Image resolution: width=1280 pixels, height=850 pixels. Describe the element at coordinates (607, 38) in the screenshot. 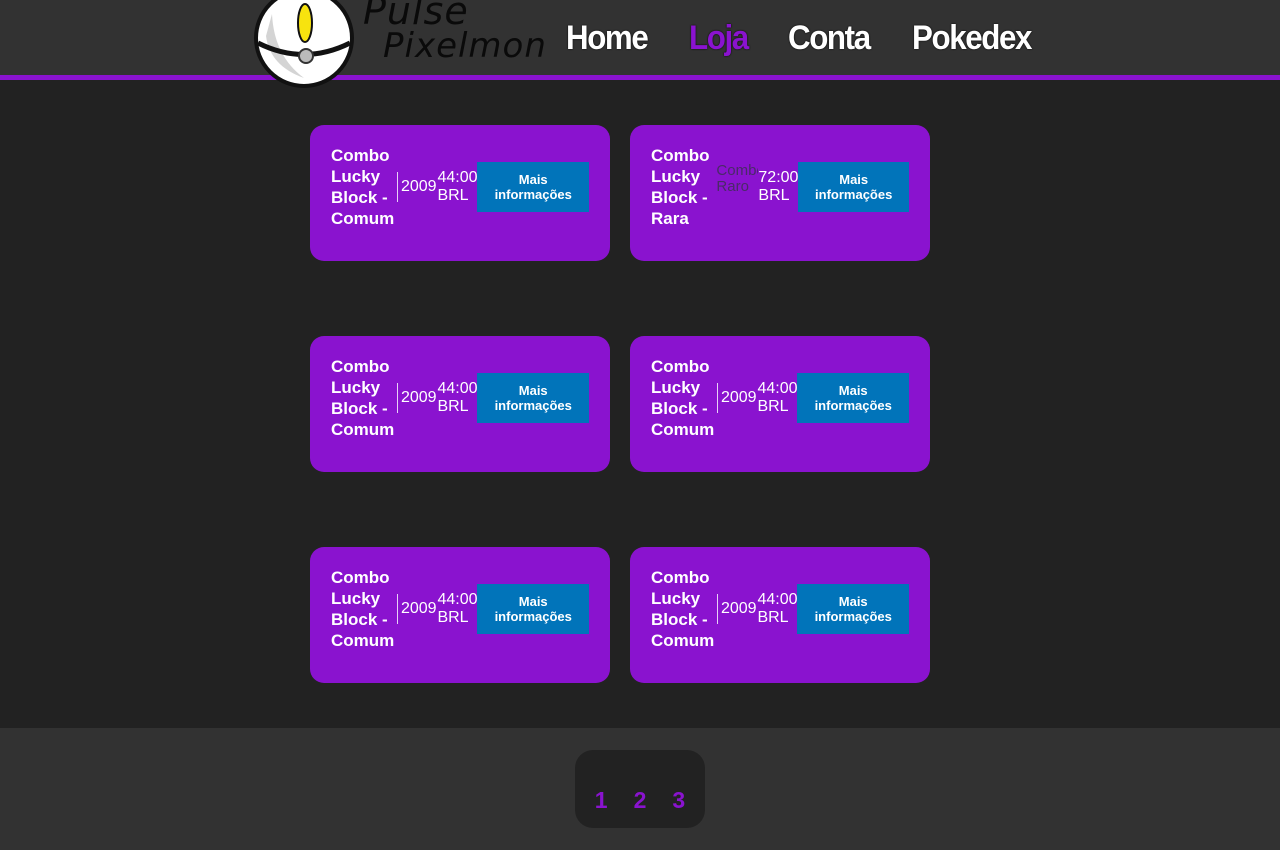

I see `nav-home: Home` at that location.